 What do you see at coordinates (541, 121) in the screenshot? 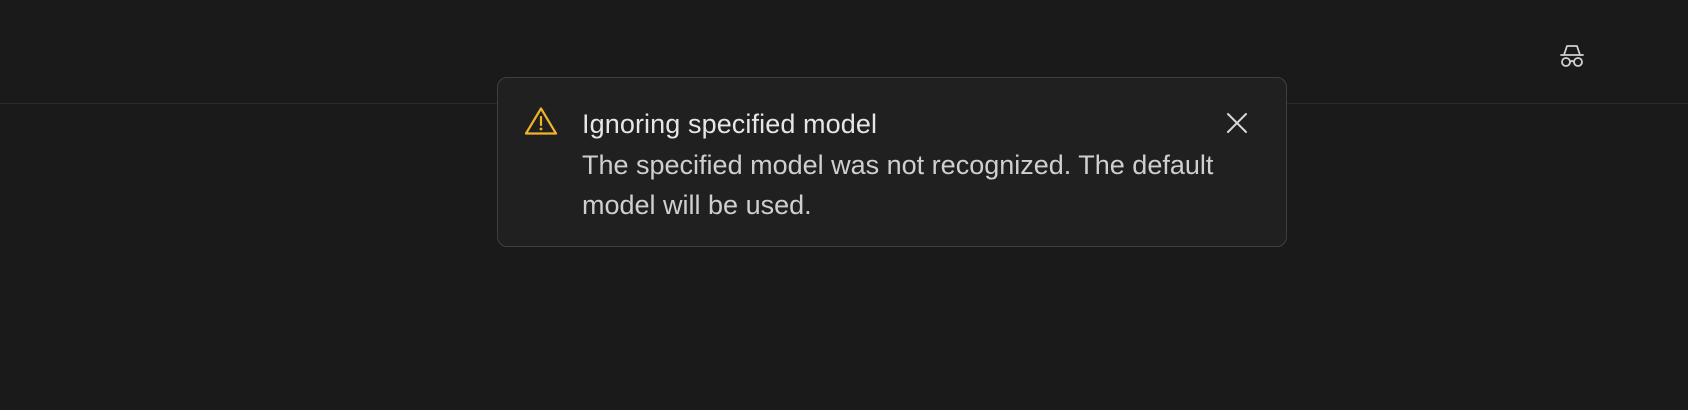
I see `warning-icon` at bounding box center [541, 121].